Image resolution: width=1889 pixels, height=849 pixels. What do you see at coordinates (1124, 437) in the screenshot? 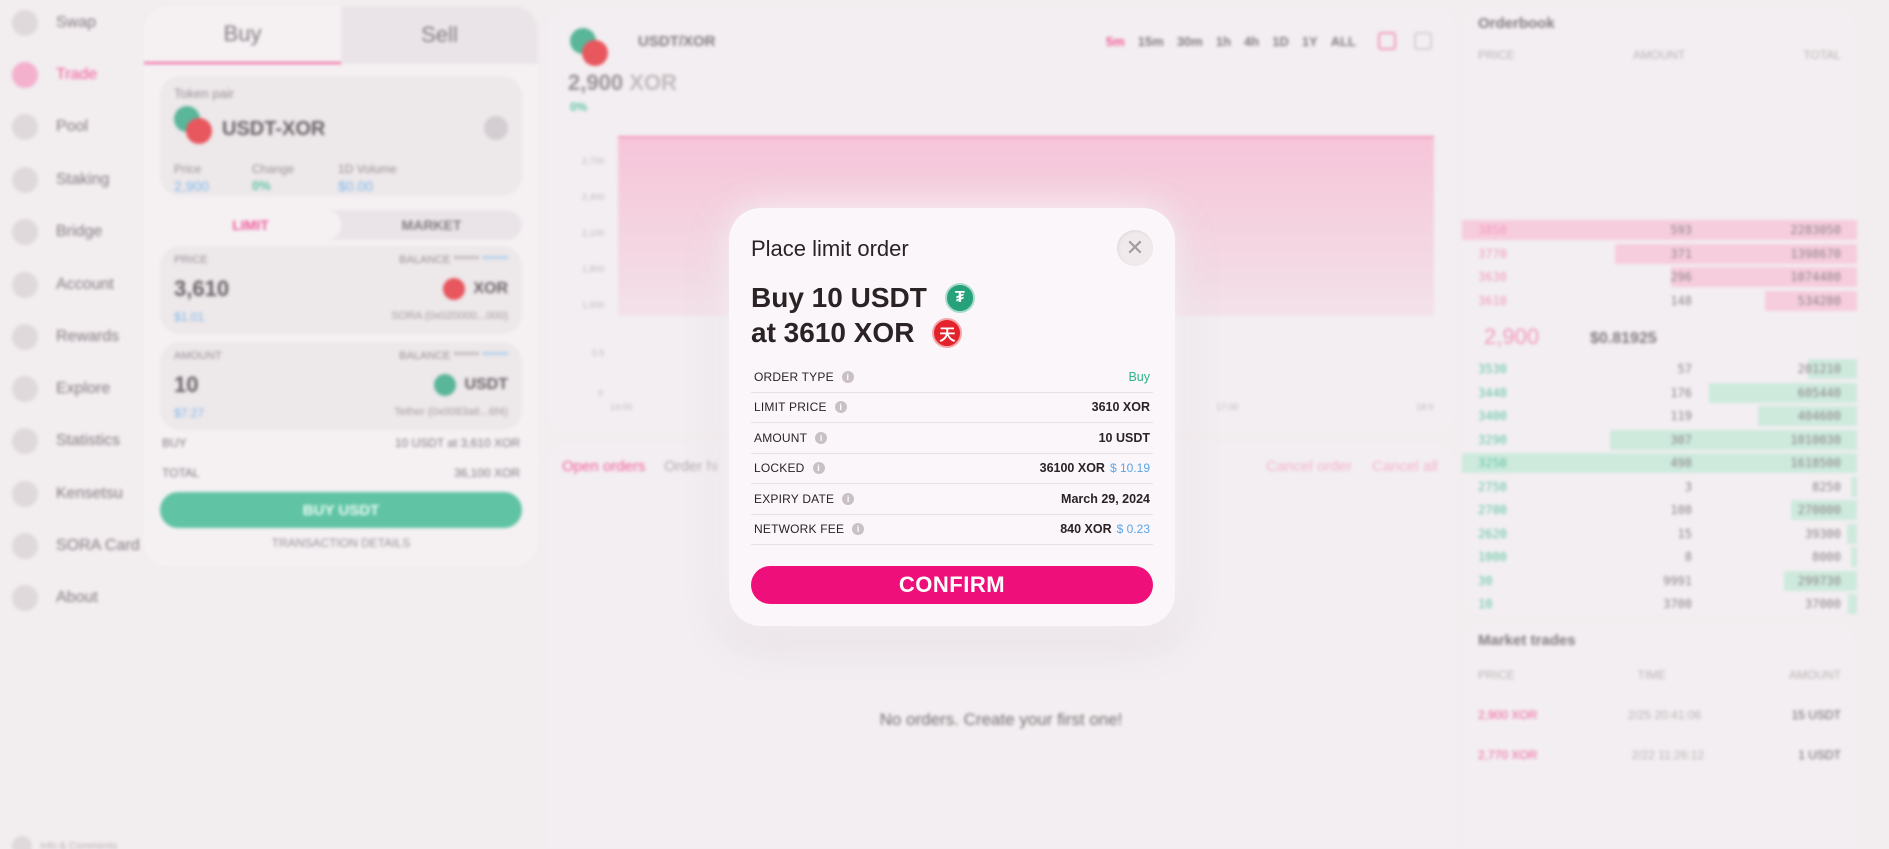
I see `amount-value: 10 USDT` at bounding box center [1124, 437].